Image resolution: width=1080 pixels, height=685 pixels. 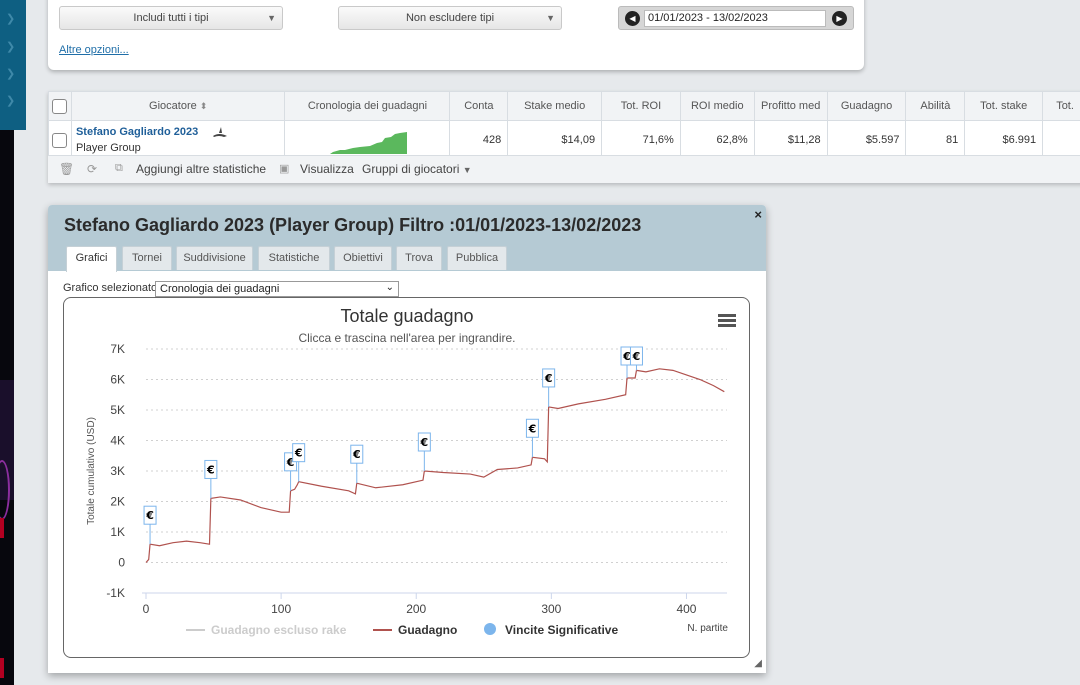 I want to click on previous-period-icon: ◀, so click(x=632, y=18).